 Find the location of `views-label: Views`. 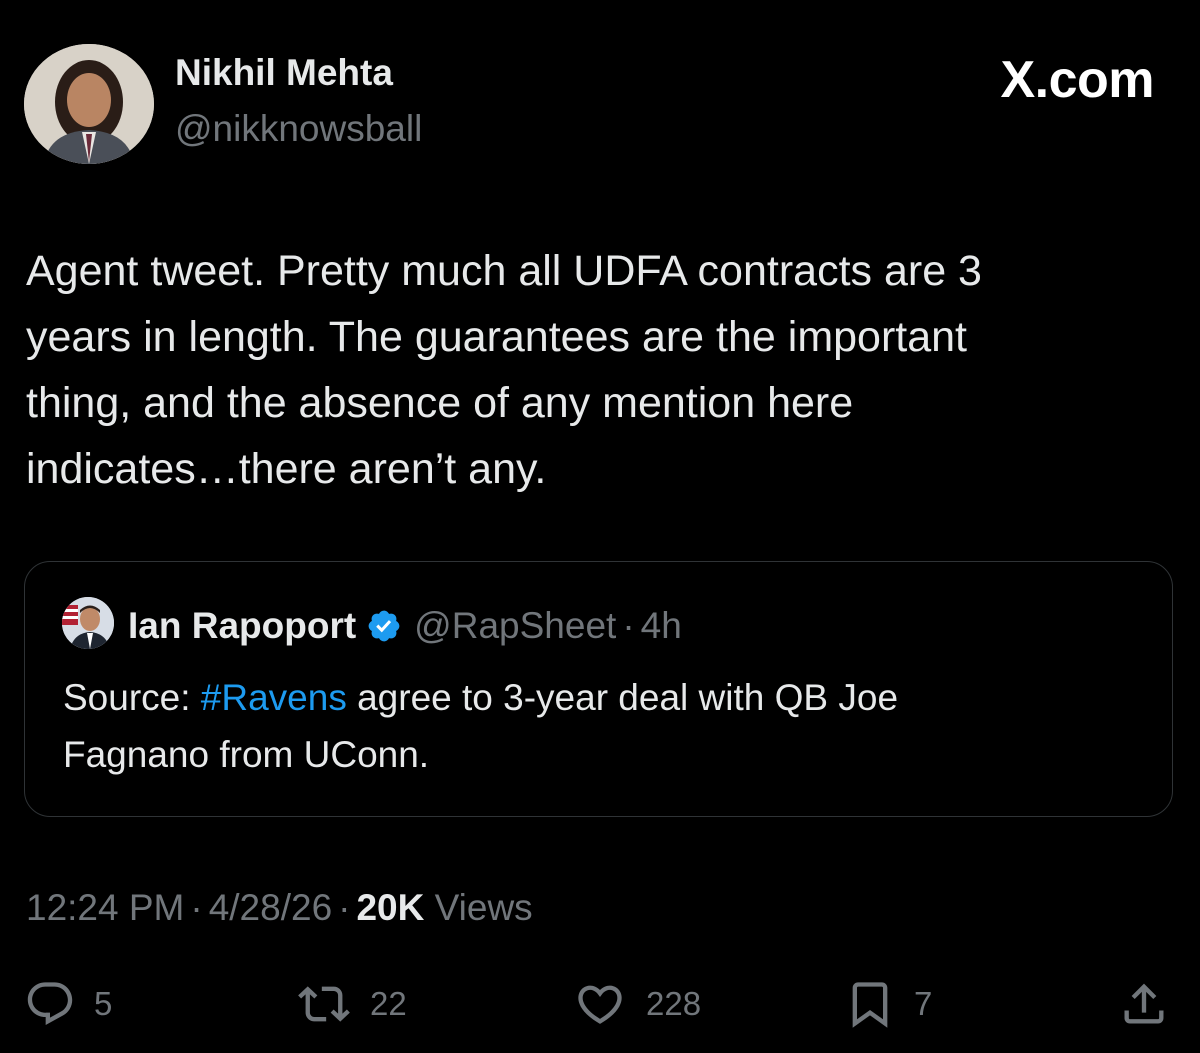

views-label: Views is located at coordinates (484, 907).